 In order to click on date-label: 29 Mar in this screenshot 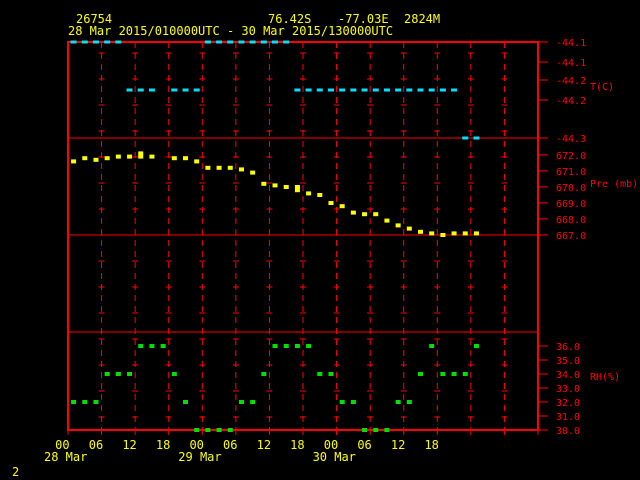, I will do `click(199, 457)`.